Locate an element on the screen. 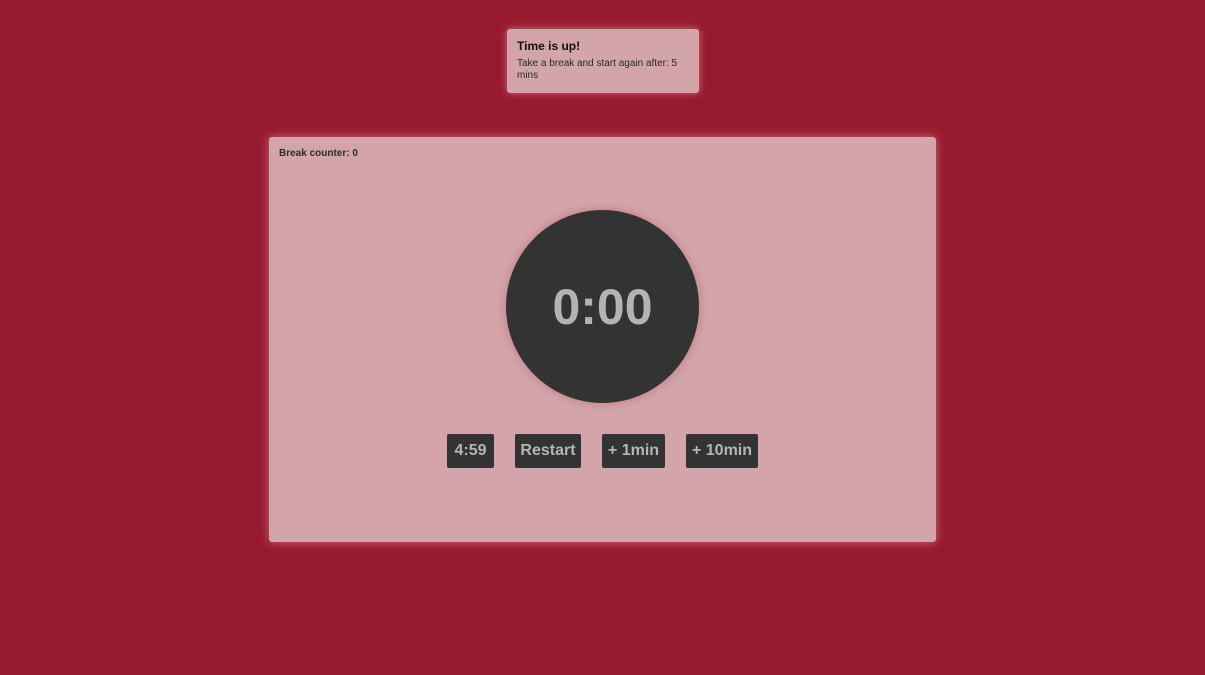 The image size is (1205, 675). timer-display: 0:00 is located at coordinates (602, 306).